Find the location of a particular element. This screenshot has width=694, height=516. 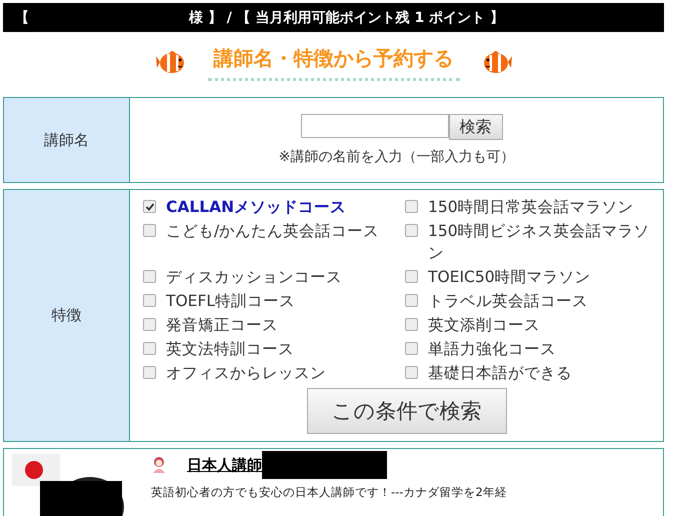

hint-text: ※講師の名前を入力（一部入力も可） is located at coordinates (396, 157).